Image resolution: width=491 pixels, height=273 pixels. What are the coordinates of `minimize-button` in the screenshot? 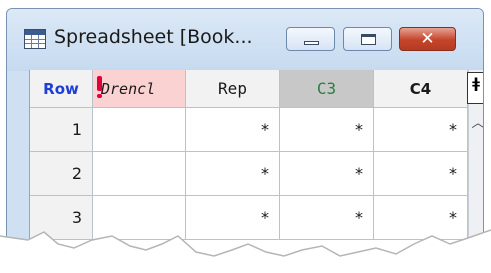 It's located at (310, 39).